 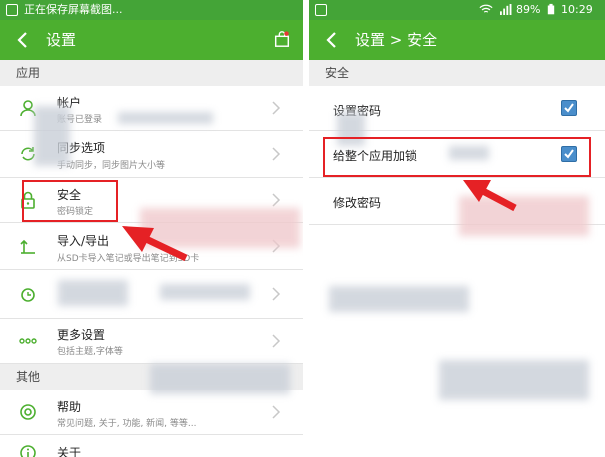 What do you see at coordinates (90, 352) in the screenshot?
I see `settings-item-subtitle: 包括主题,字体等` at bounding box center [90, 352].